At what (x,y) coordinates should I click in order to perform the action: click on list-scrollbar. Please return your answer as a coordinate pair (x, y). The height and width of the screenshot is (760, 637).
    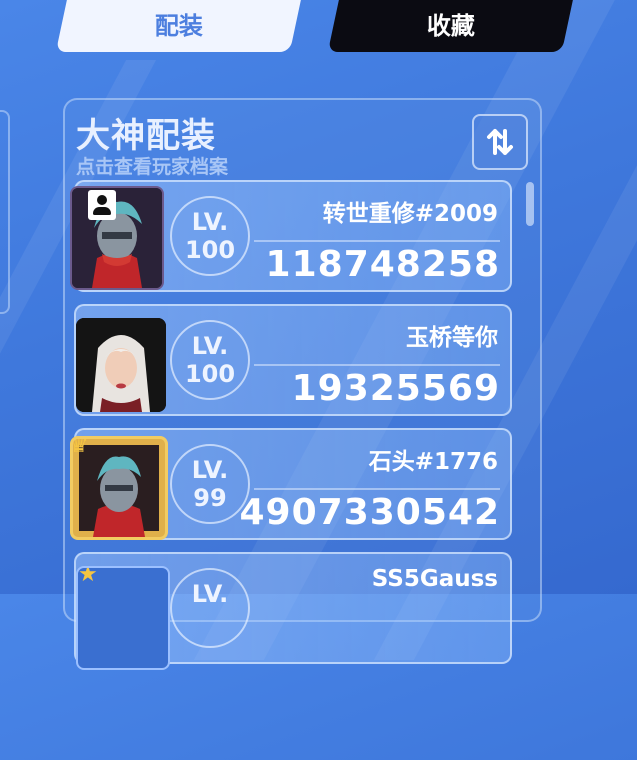
    Looking at the image, I should click on (530, 204).